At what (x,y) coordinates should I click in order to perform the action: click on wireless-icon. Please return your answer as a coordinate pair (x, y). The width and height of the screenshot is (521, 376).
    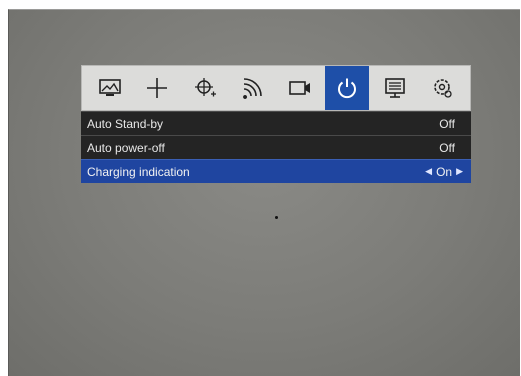
    Looking at the image, I should click on (253, 88).